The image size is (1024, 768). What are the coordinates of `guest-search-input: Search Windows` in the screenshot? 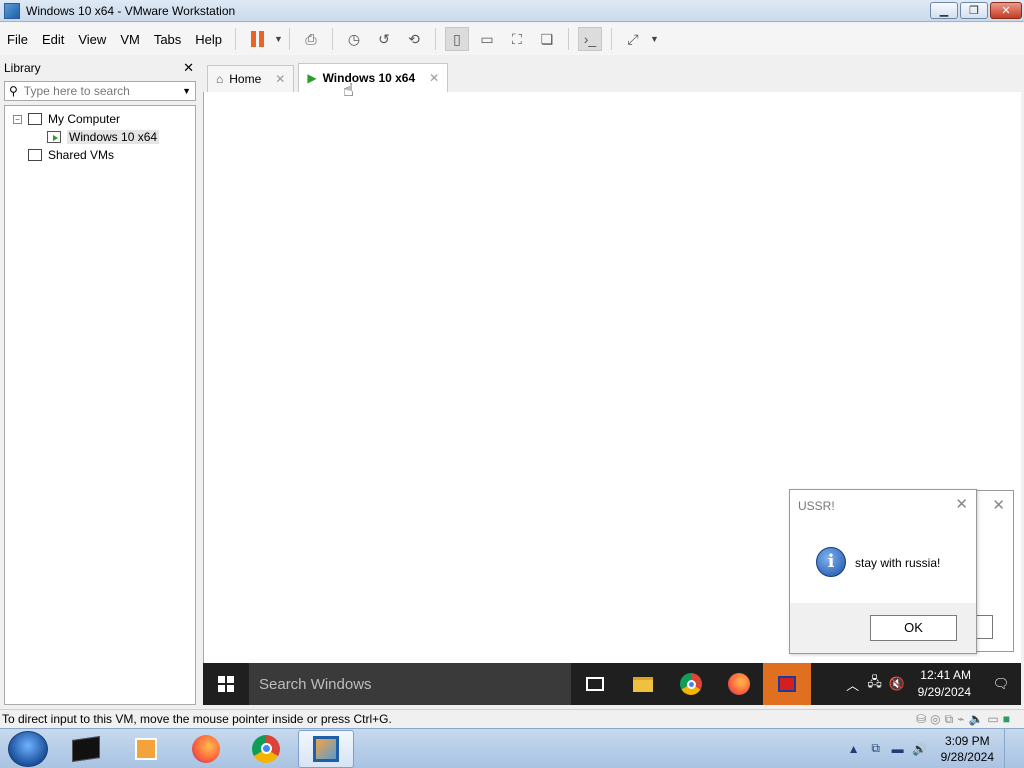 It's located at (410, 684).